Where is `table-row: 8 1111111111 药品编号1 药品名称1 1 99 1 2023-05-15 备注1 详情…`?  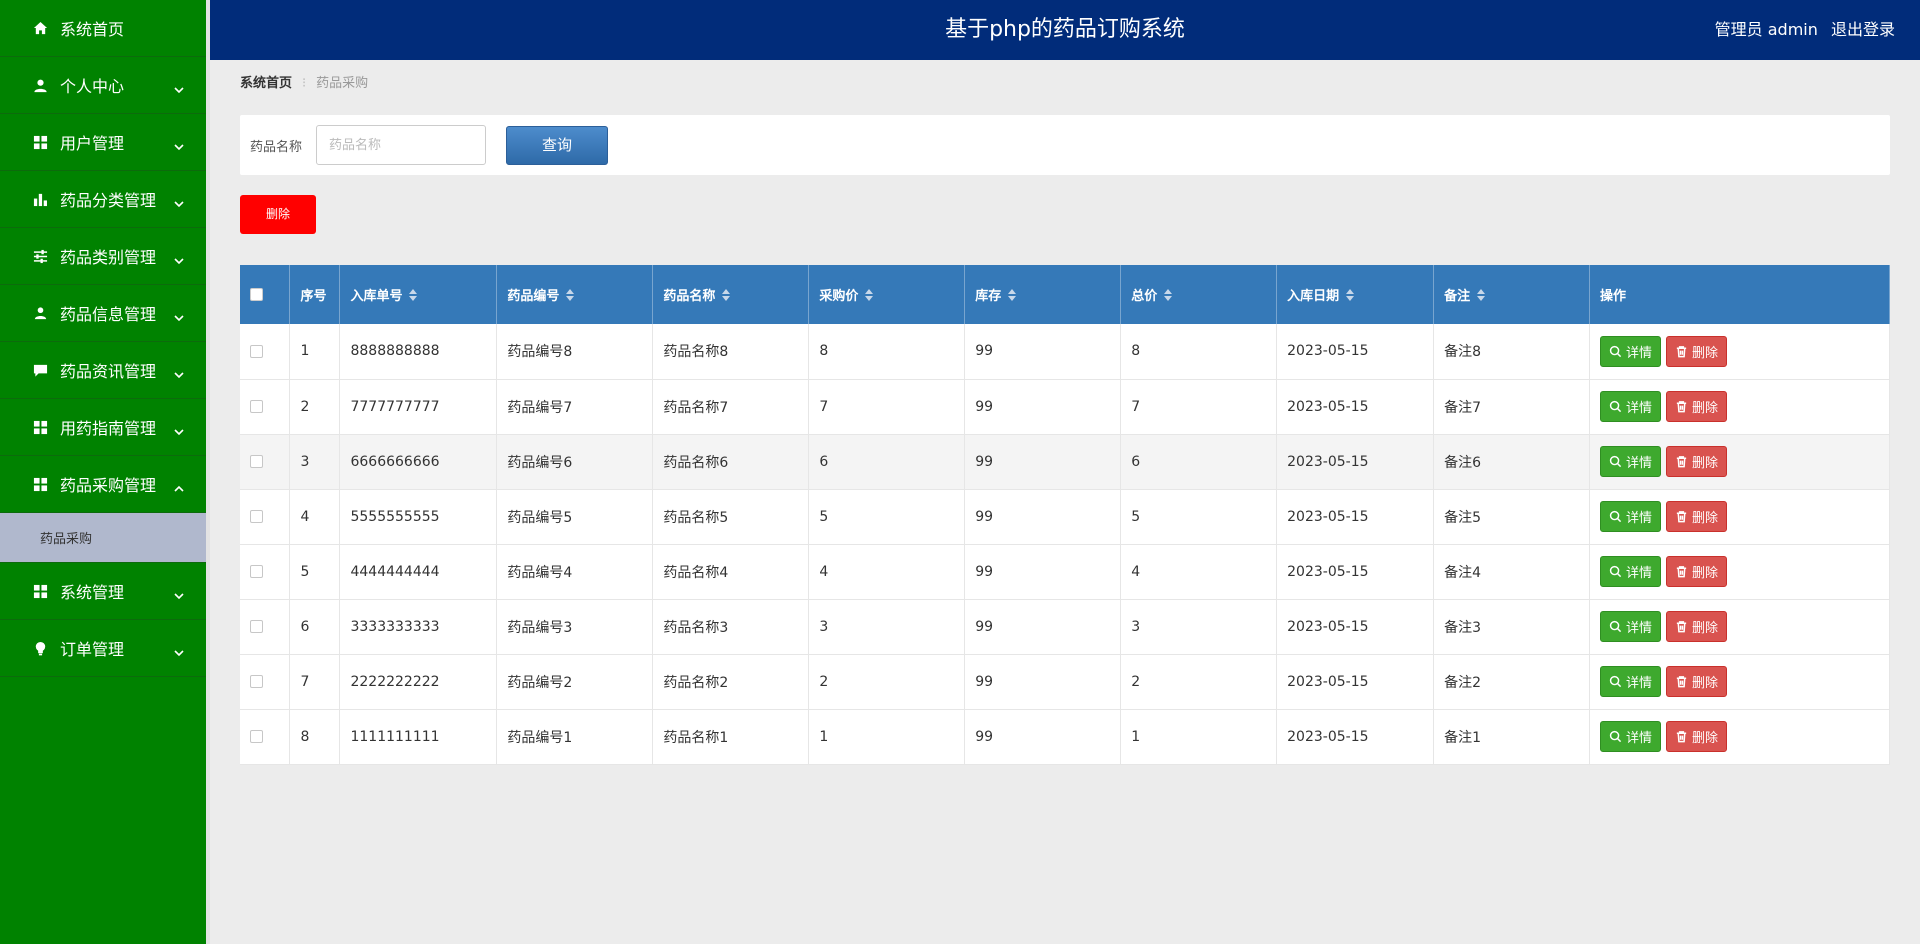
table-row: 8 1111111111 药品编号1 药品名称1 1 99 1 2023-05-15 备注1 详情… is located at coordinates (1065, 737).